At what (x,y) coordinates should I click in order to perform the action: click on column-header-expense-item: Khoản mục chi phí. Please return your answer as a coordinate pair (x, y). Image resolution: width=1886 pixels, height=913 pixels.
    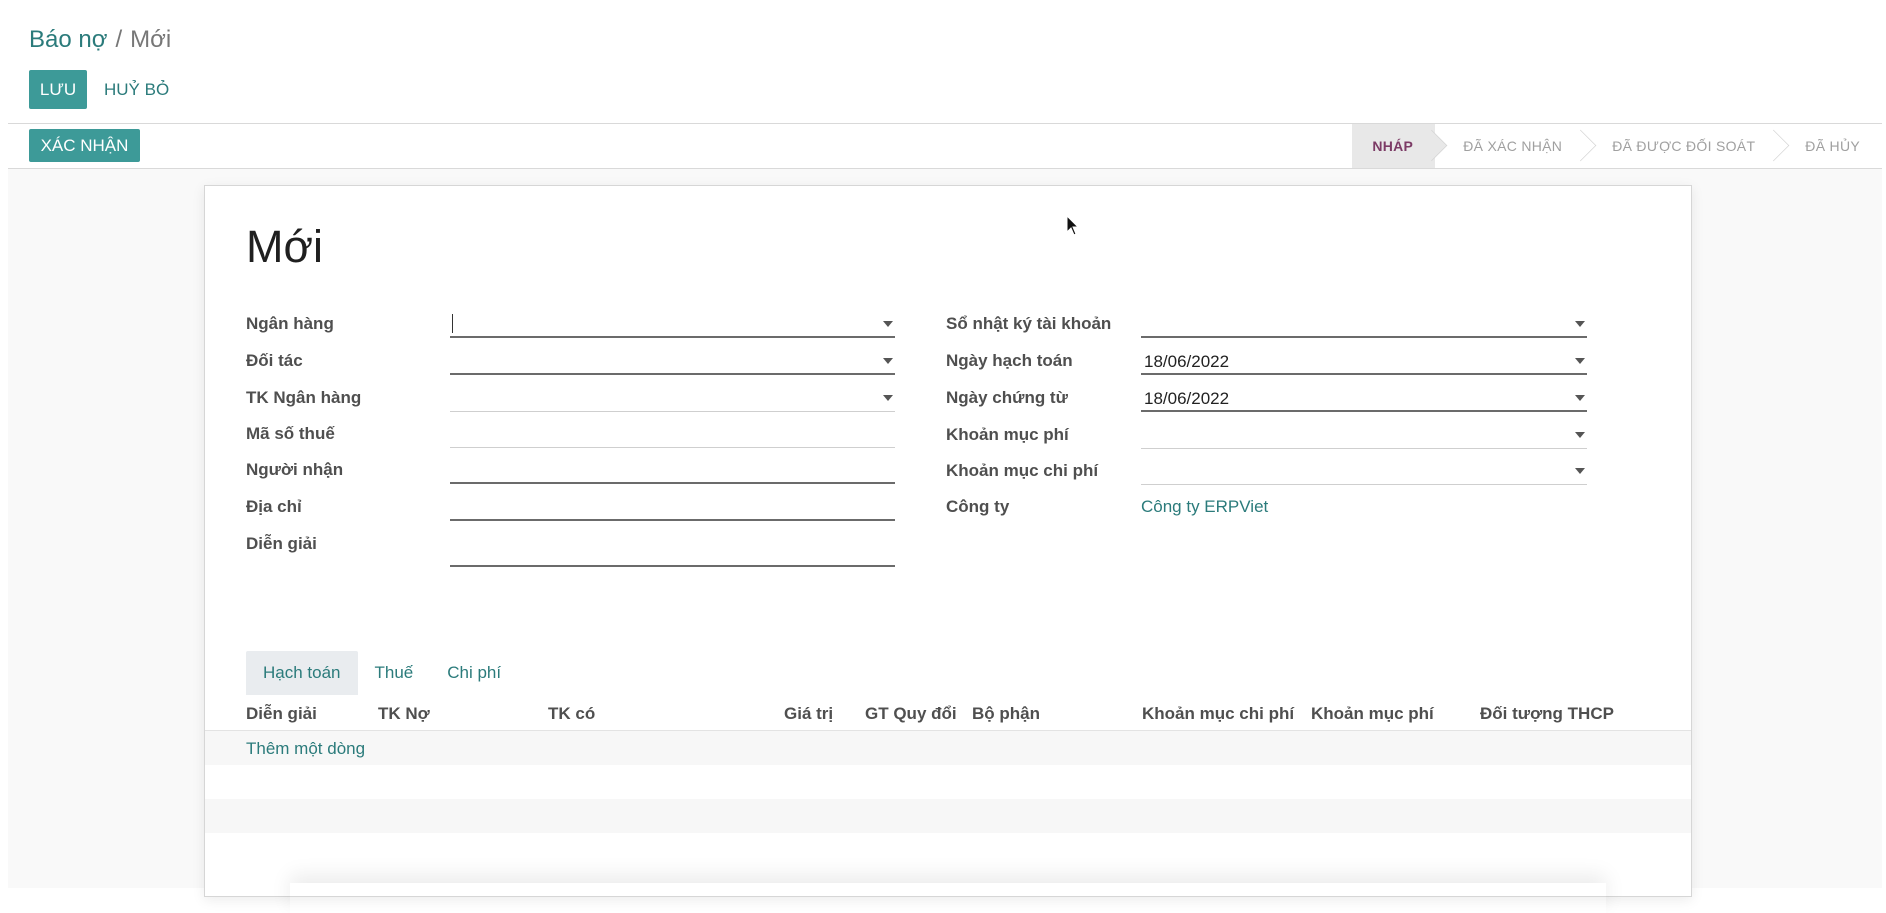
    Looking at the image, I should click on (1218, 714).